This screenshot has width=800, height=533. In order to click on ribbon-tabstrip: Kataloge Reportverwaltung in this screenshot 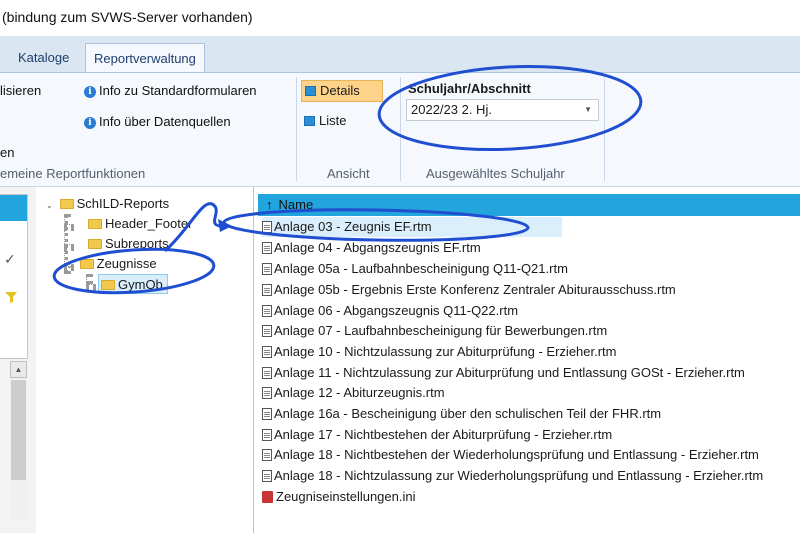, I will do `click(400, 54)`.